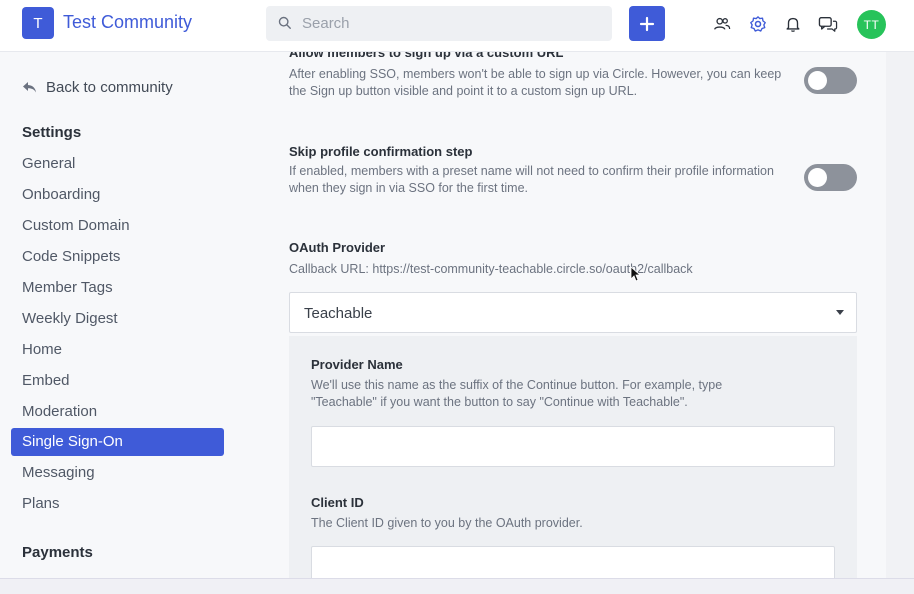 The height and width of the screenshot is (594, 914). I want to click on search-box, so click(439, 23).